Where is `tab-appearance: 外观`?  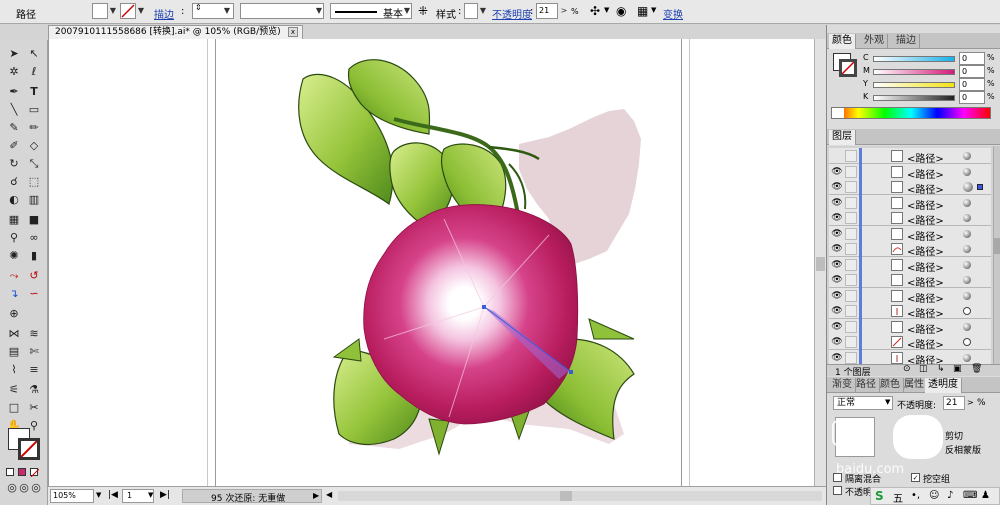
tab-appearance: 外观 is located at coordinates (874, 41).